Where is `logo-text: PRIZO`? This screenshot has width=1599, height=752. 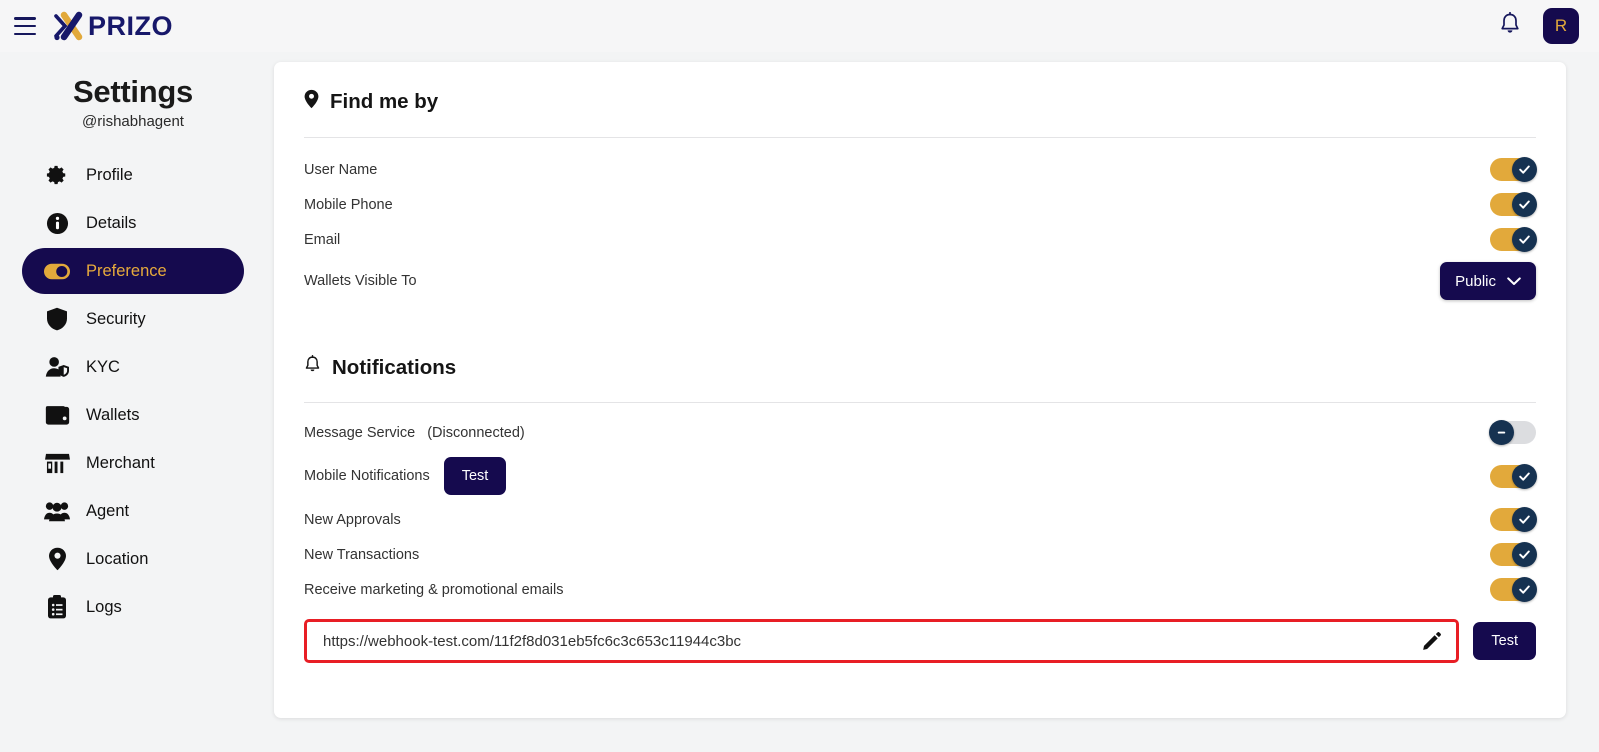
logo-text: PRIZO is located at coordinates (131, 25).